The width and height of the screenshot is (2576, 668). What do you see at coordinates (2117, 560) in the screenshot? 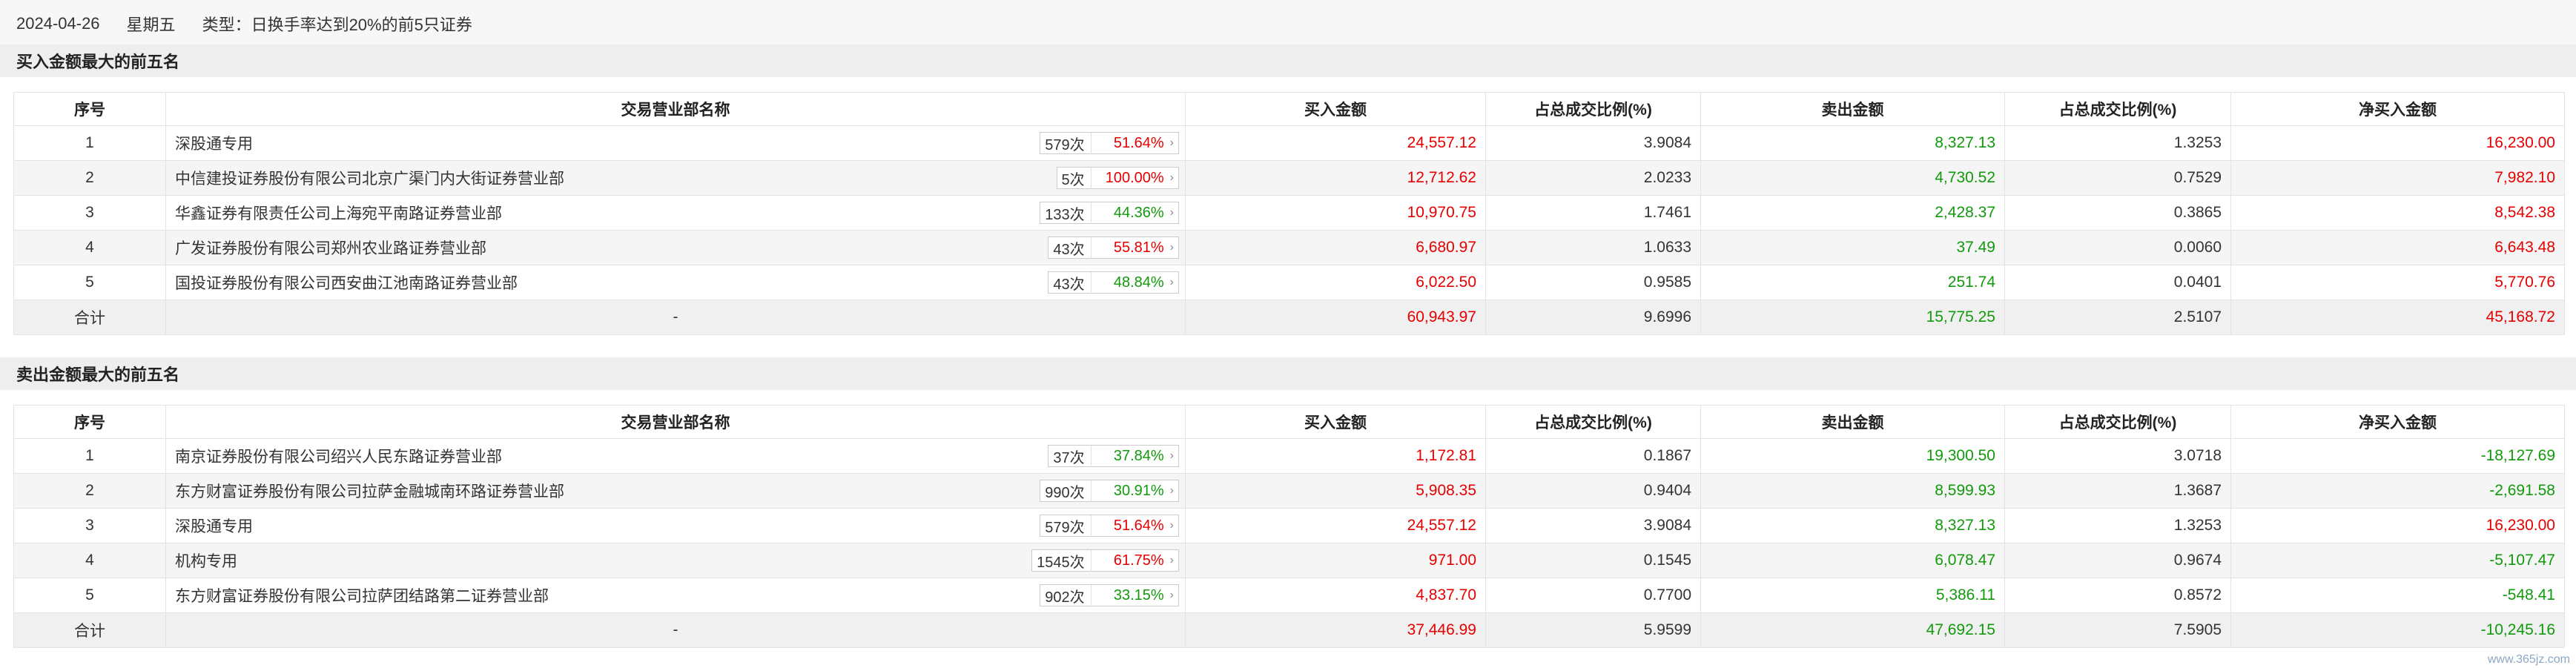
I see `sell-ratio: 0.9674` at bounding box center [2117, 560].